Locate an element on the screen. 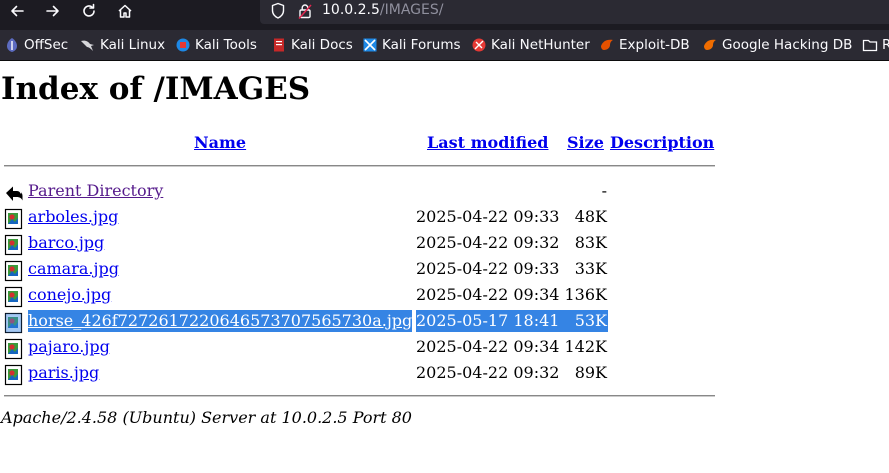 This screenshot has width=889, height=473. file-date: 2025-05-17 18:41 is located at coordinates (488, 320).